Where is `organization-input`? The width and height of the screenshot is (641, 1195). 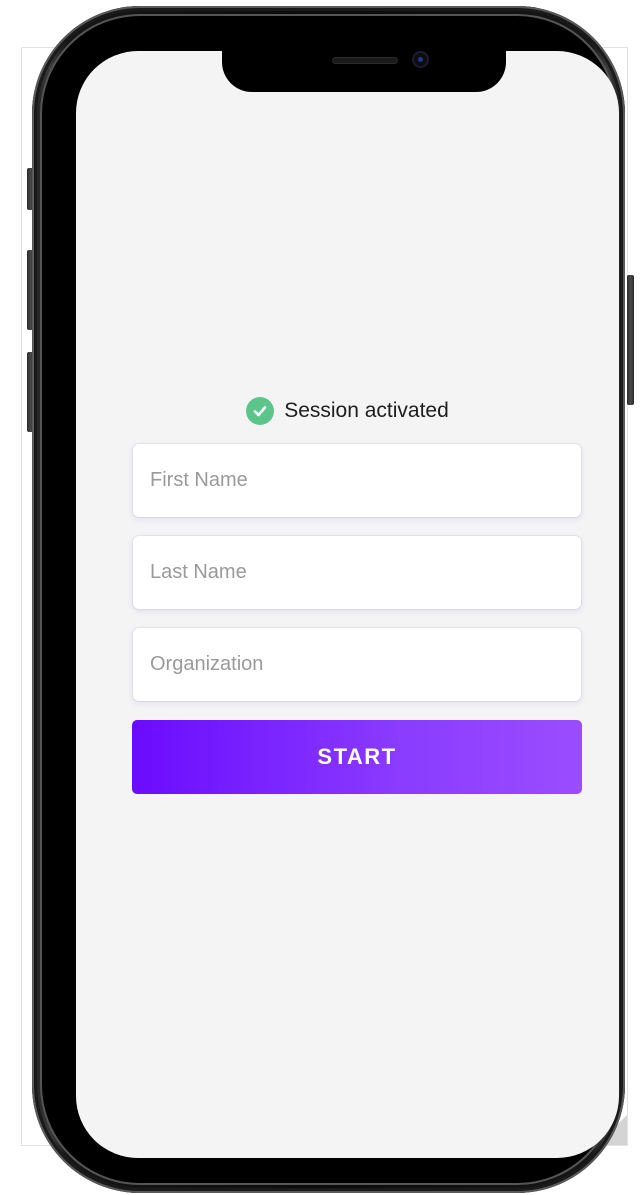 organization-input is located at coordinates (357, 664).